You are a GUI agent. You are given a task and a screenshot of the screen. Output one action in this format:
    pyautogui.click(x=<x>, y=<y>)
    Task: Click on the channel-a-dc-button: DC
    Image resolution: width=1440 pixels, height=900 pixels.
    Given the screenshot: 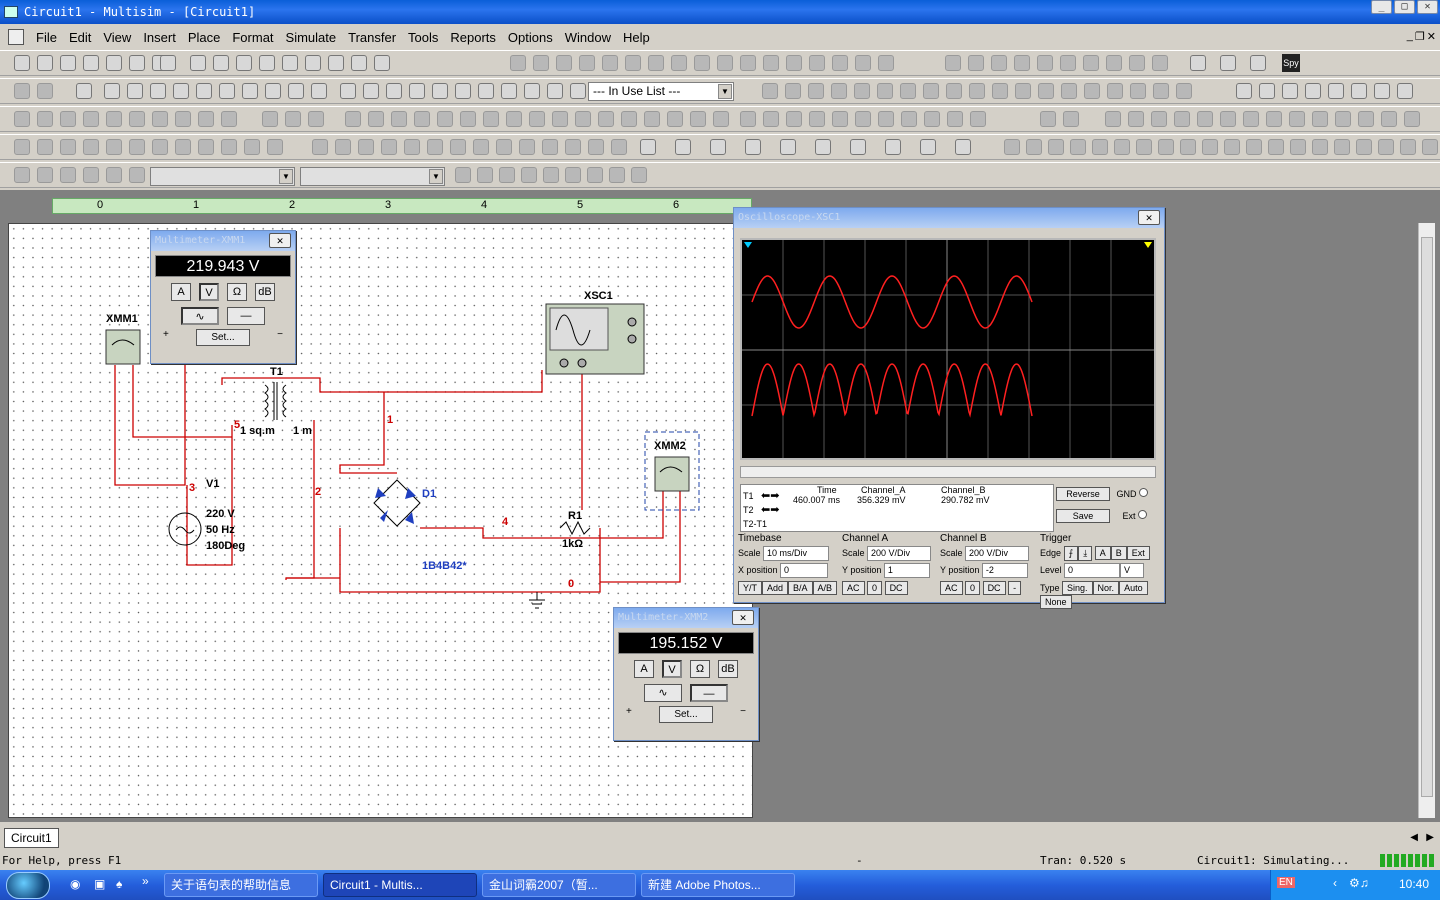 What is the action you would take?
    pyautogui.click(x=896, y=588)
    